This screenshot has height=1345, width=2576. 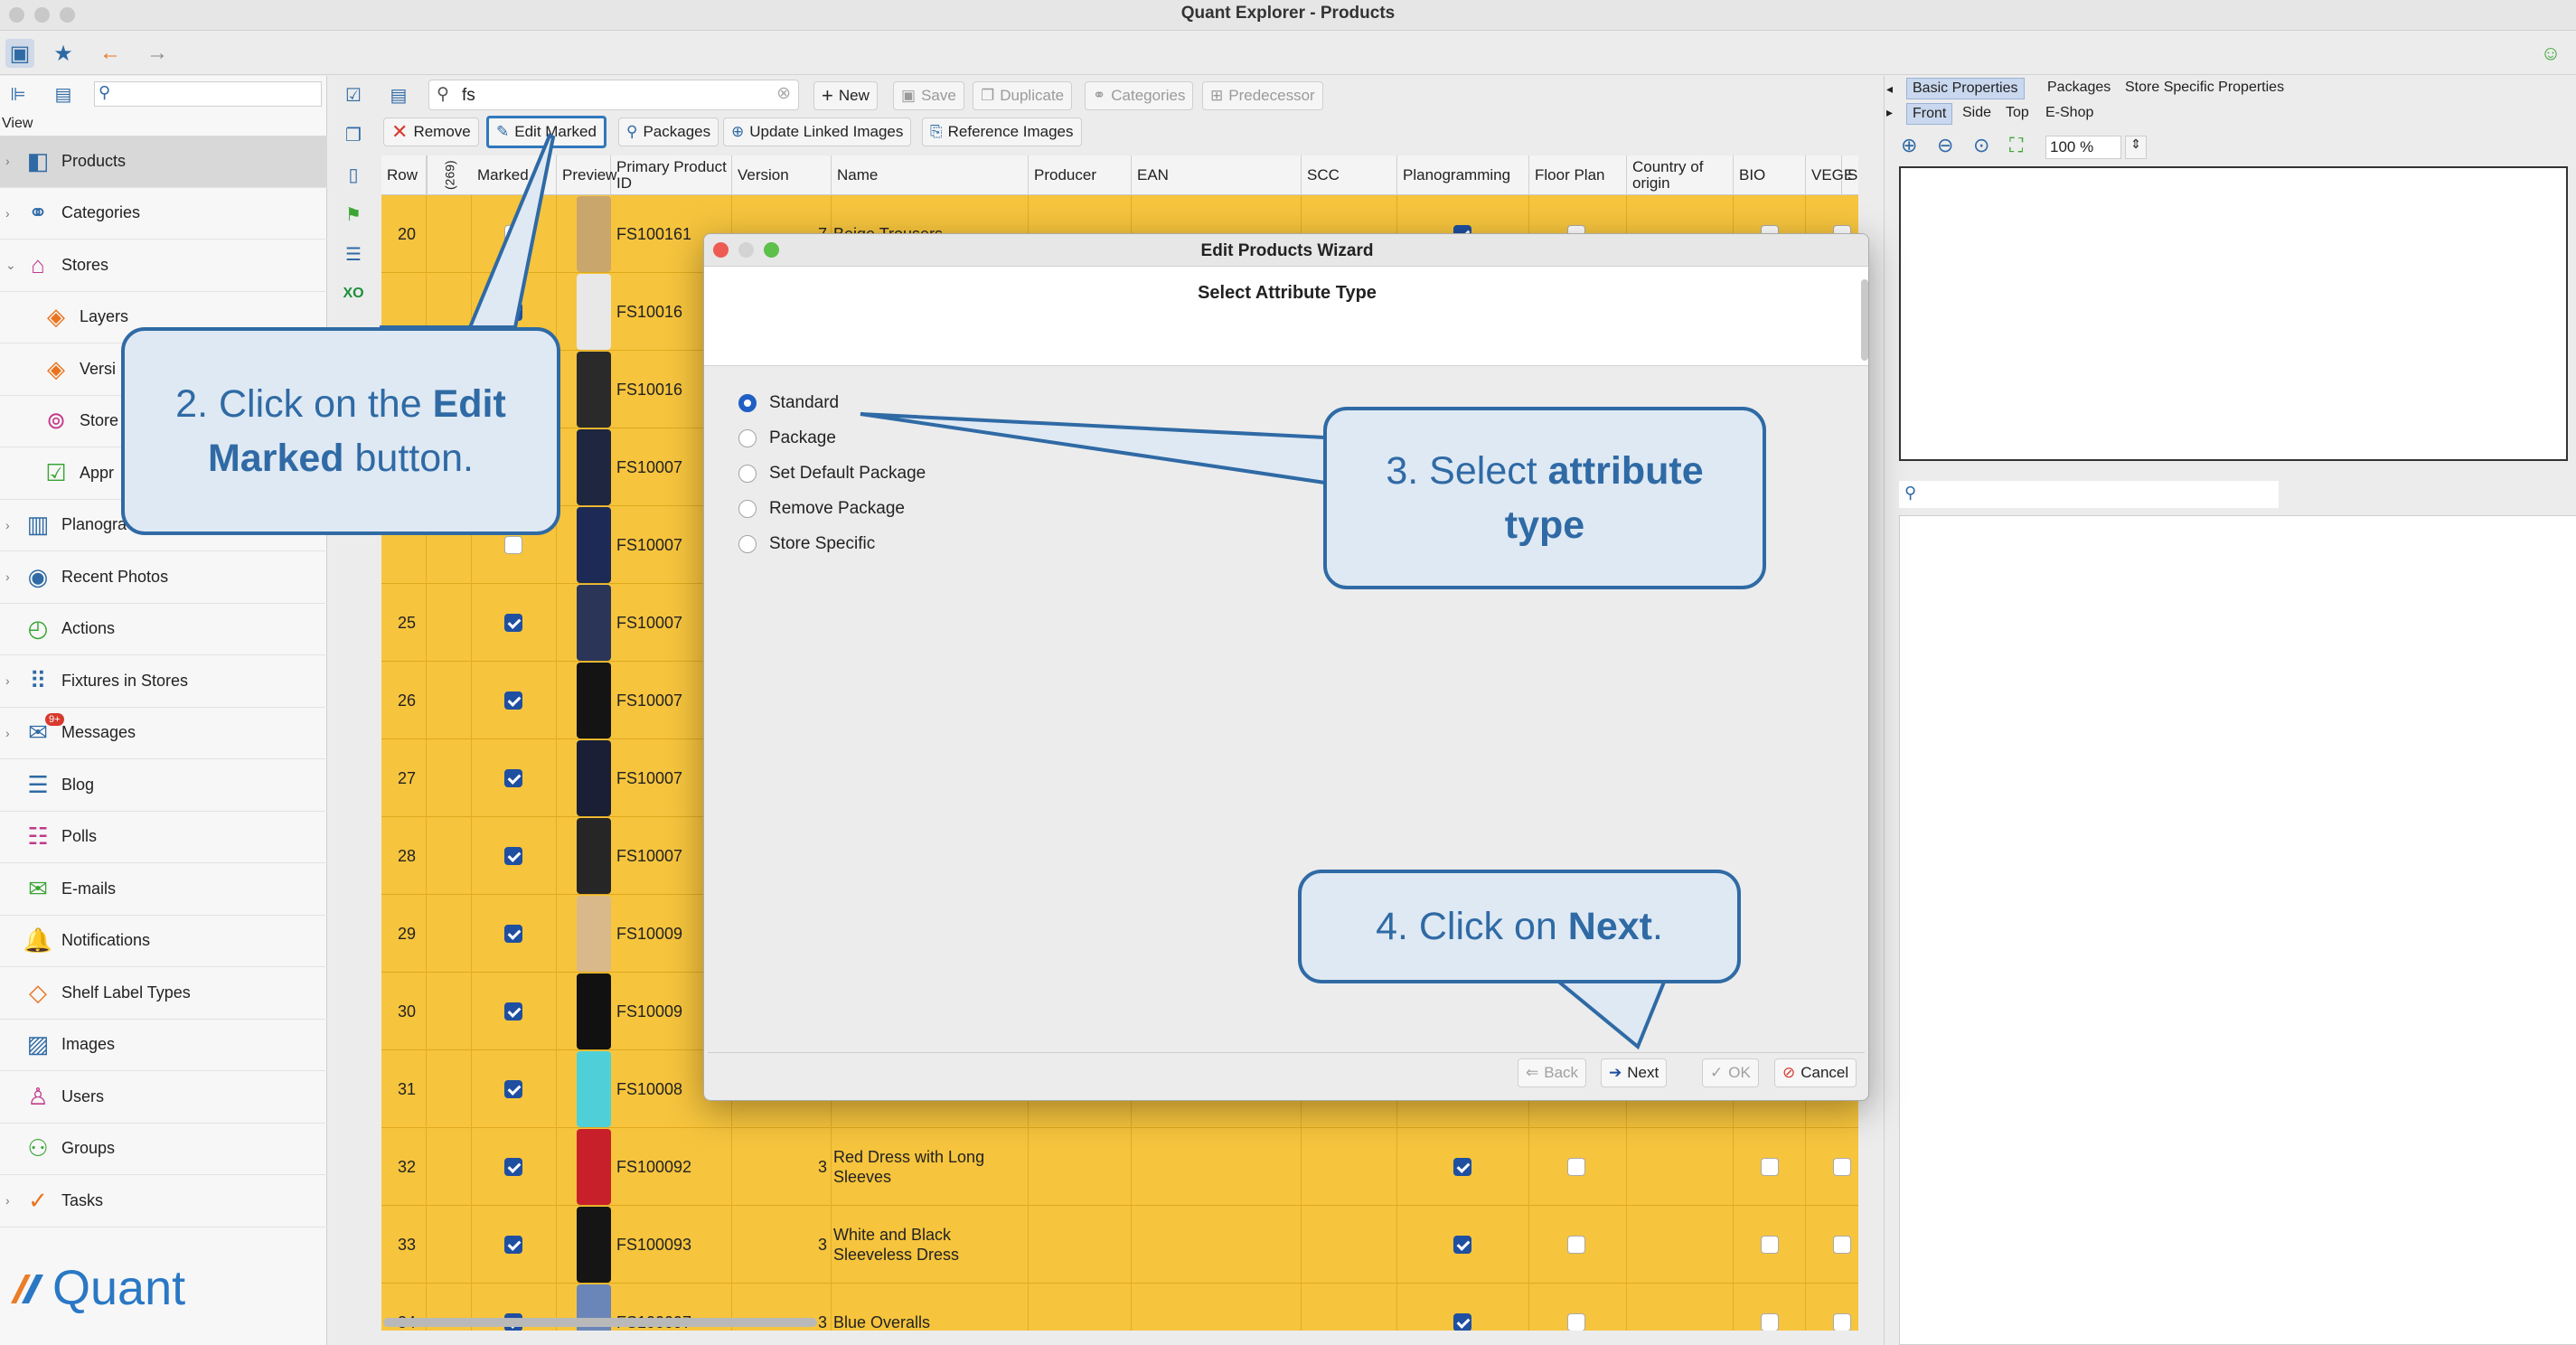 I want to click on callout-4-pointer, so click(x=1609, y=1014).